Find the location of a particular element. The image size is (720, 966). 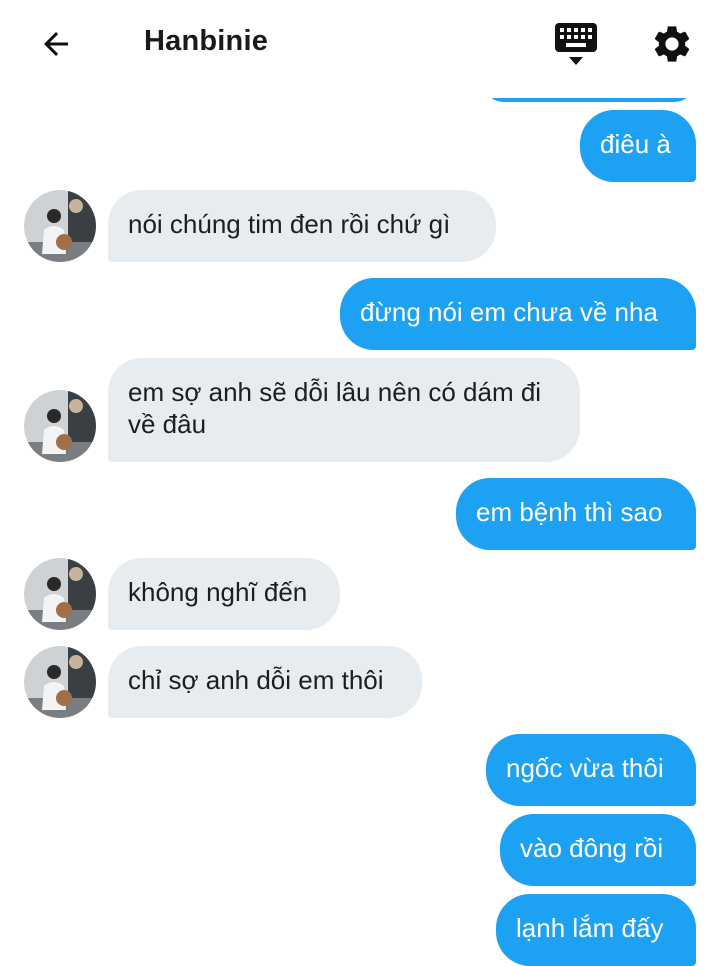

conversation-title: Hanbinie is located at coordinates (206, 41).